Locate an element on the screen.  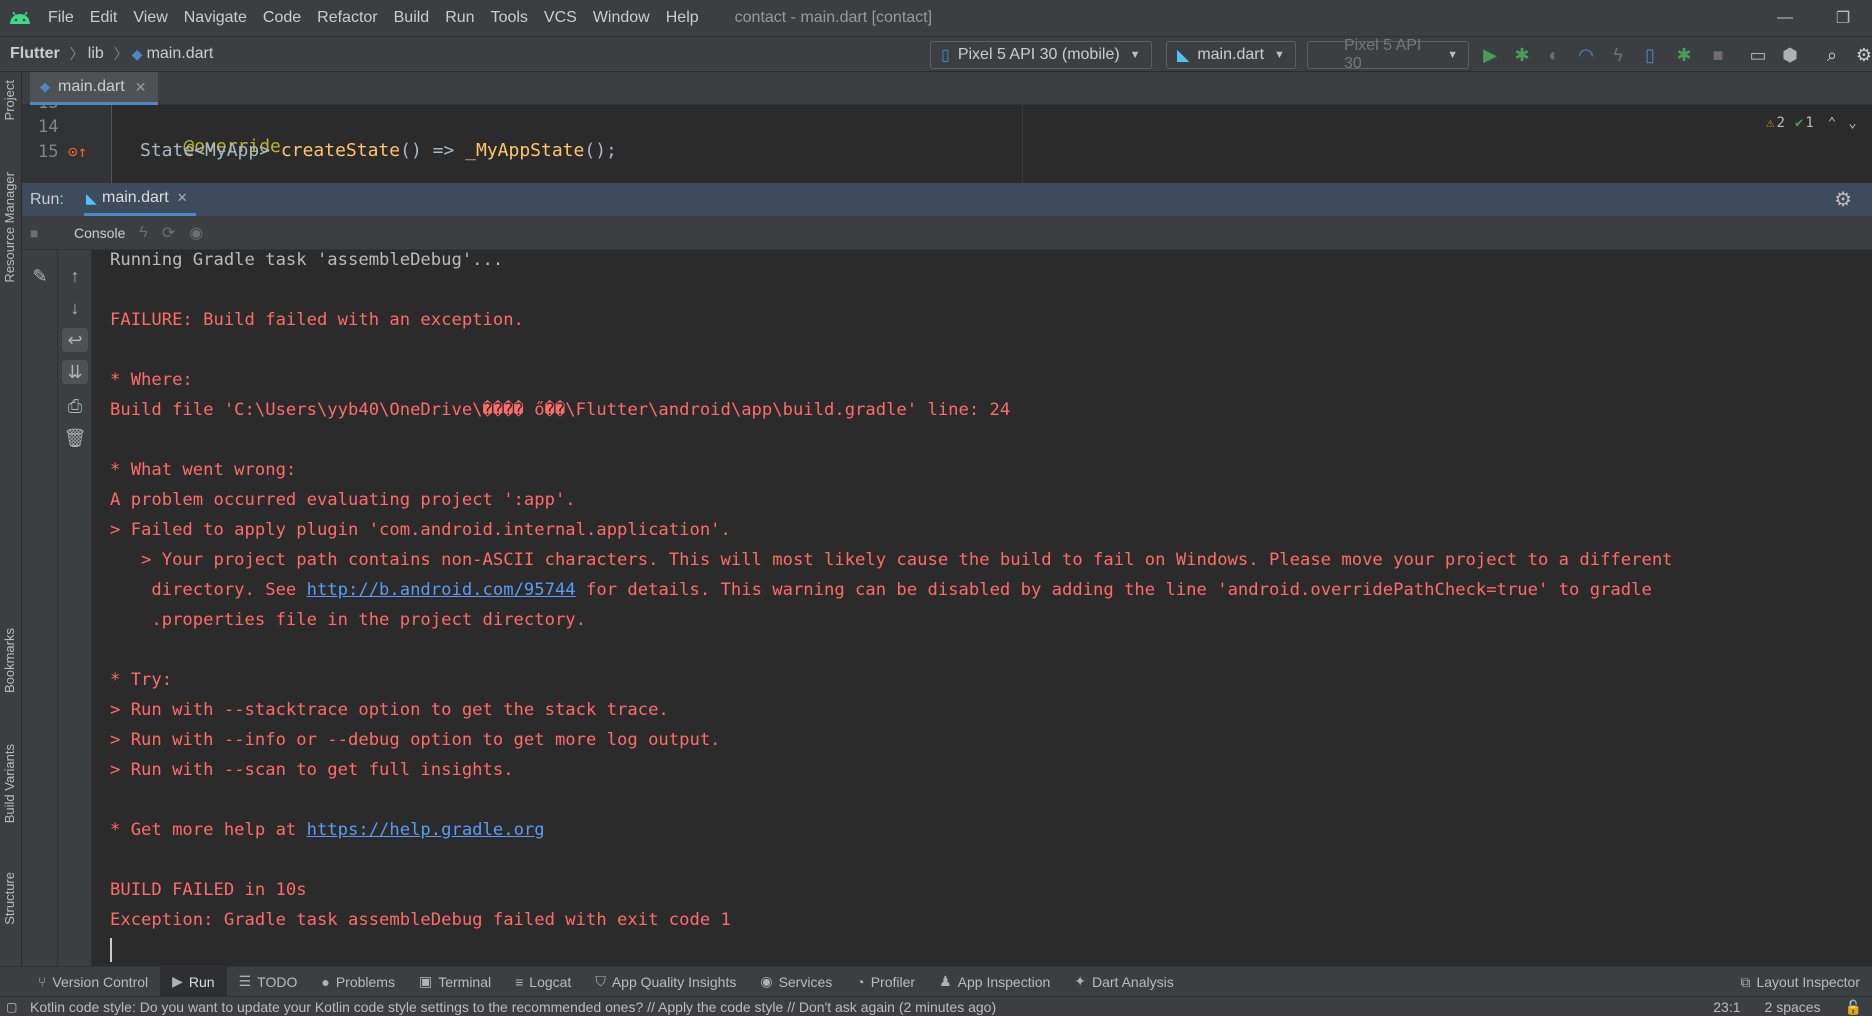
tool-window-layout-inspector: ⧉ Layout Inspector is located at coordinates (1800, 982).